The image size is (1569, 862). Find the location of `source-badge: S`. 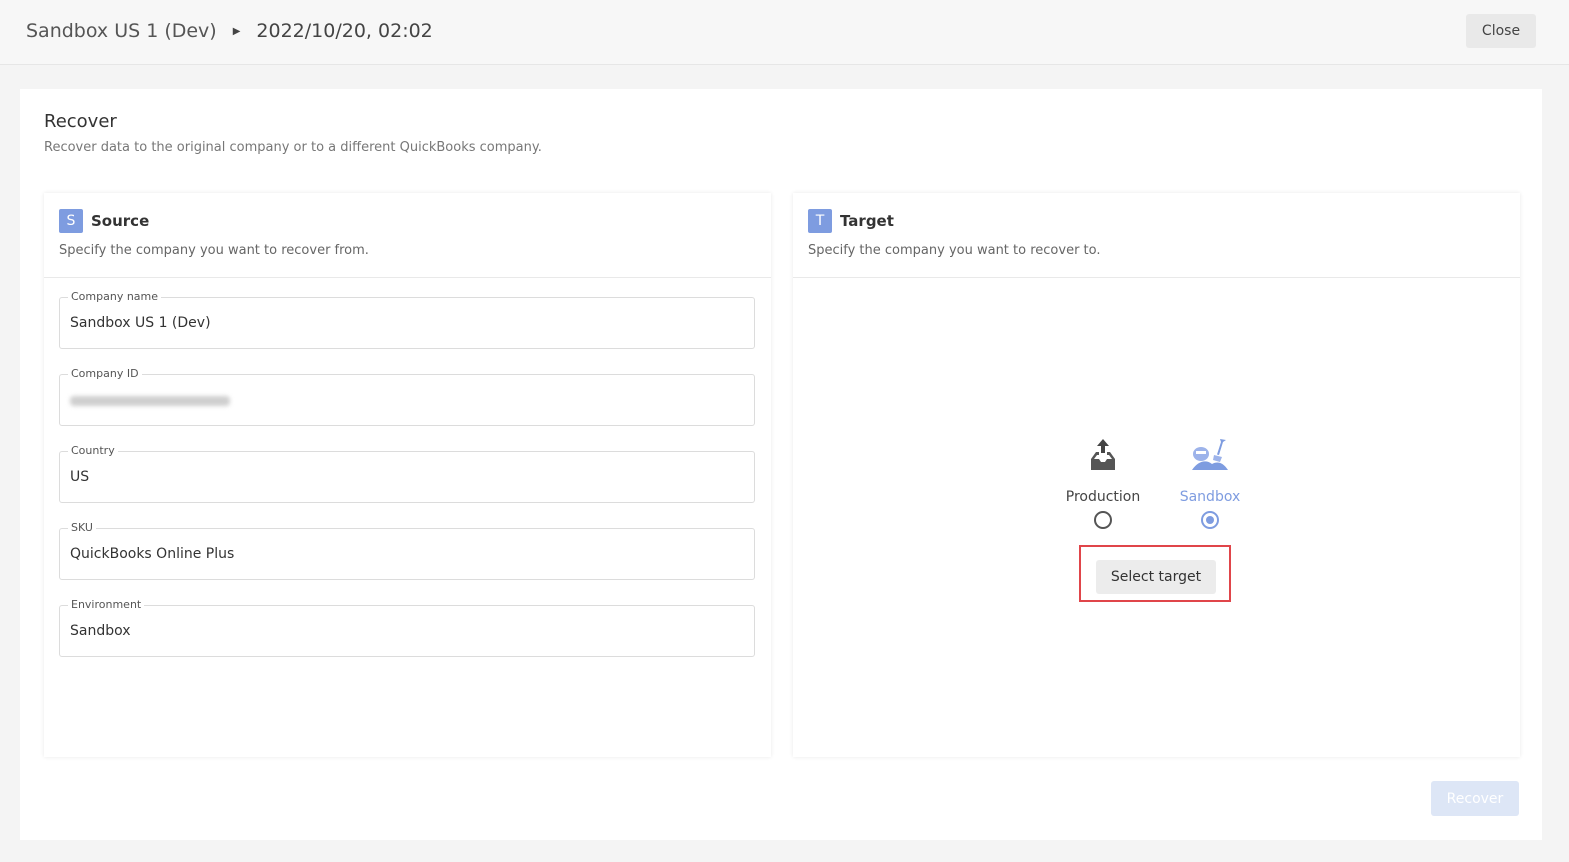

source-badge: S is located at coordinates (71, 221).